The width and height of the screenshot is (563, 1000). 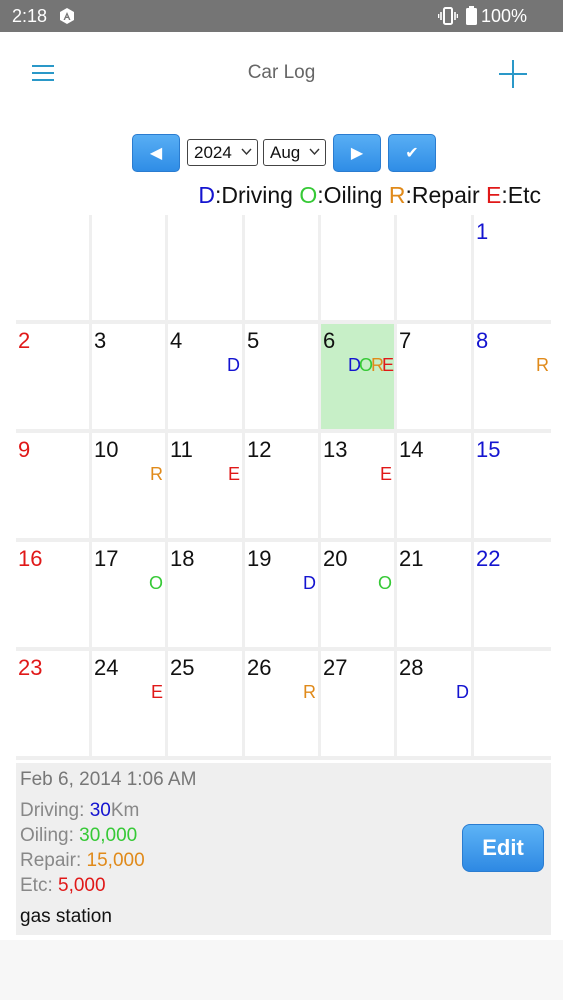 I want to click on calendar-day-11: 11 E, so click(x=205, y=485).